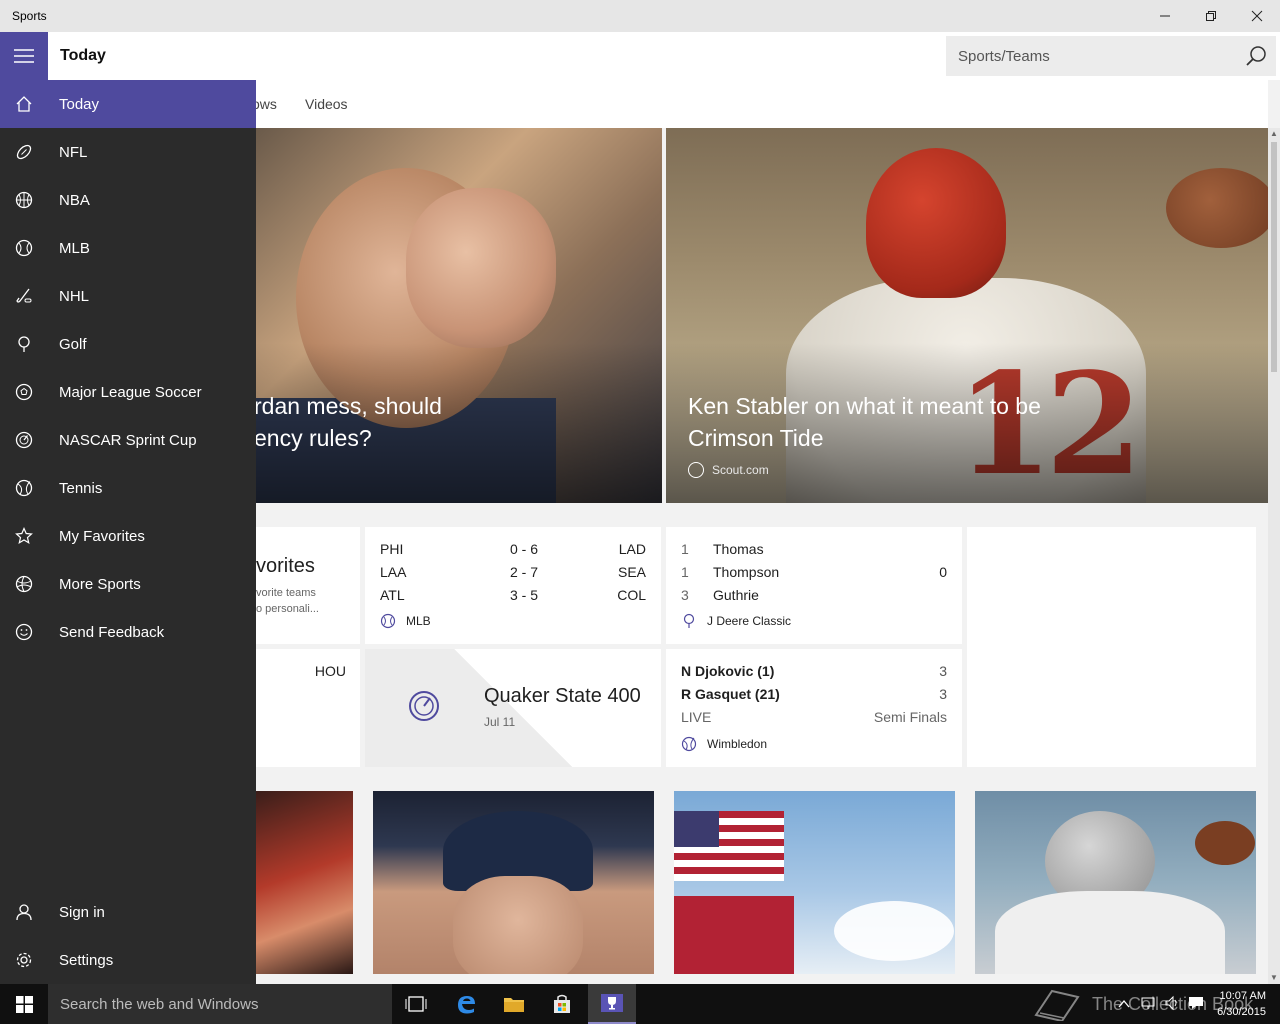 This screenshot has height=1024, width=1280. Describe the element at coordinates (1091, 56) in the screenshot. I see `search-input` at that location.